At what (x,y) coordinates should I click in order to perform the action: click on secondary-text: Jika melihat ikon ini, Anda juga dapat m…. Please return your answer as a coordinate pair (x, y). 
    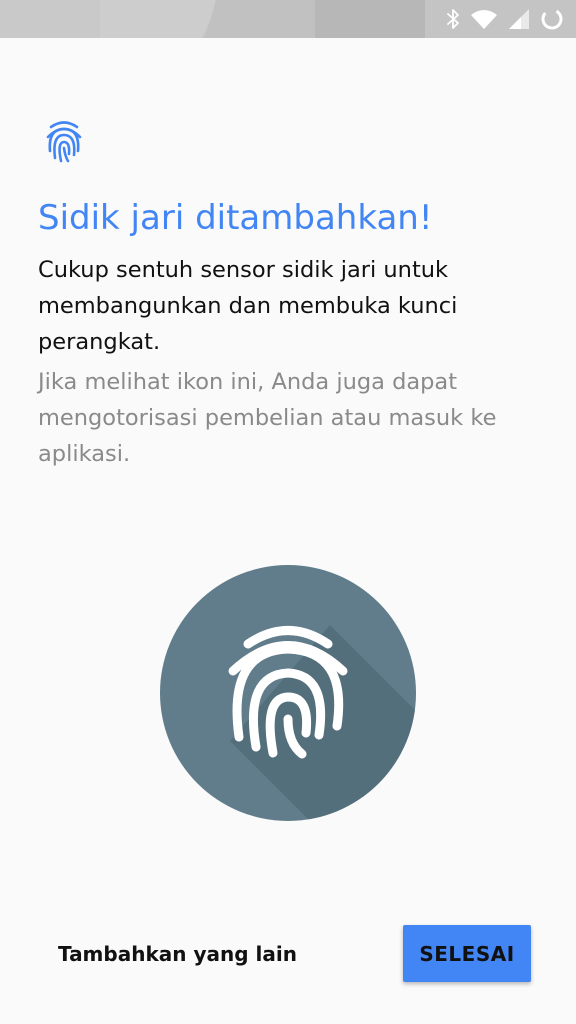
    Looking at the image, I should click on (267, 418).